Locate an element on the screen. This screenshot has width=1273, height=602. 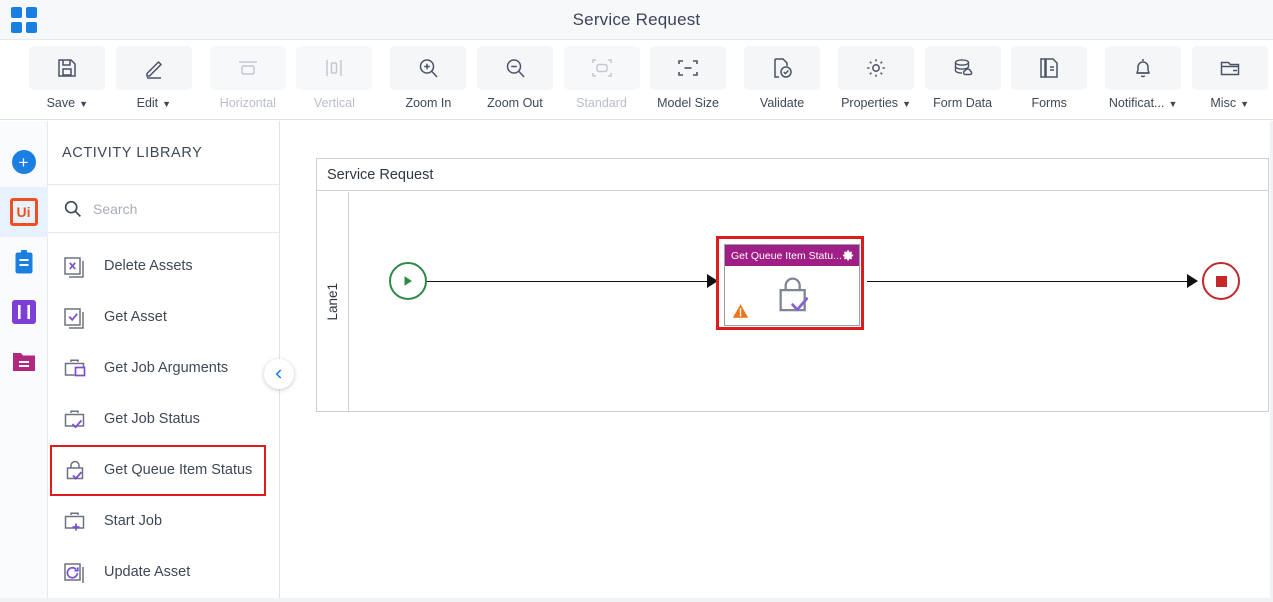
toolbar-label-misc: Misc is located at coordinates (1223, 103).